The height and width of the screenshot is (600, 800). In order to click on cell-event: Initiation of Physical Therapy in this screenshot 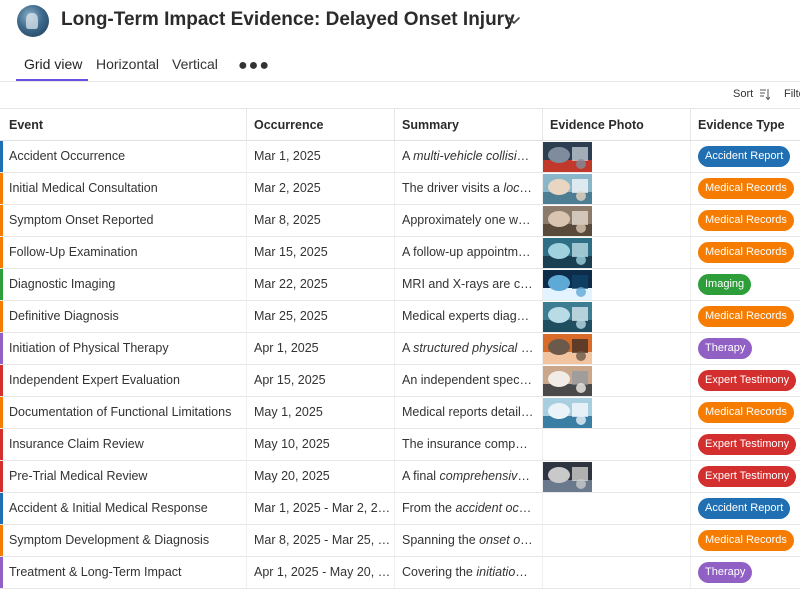, I will do `click(123, 348)`.